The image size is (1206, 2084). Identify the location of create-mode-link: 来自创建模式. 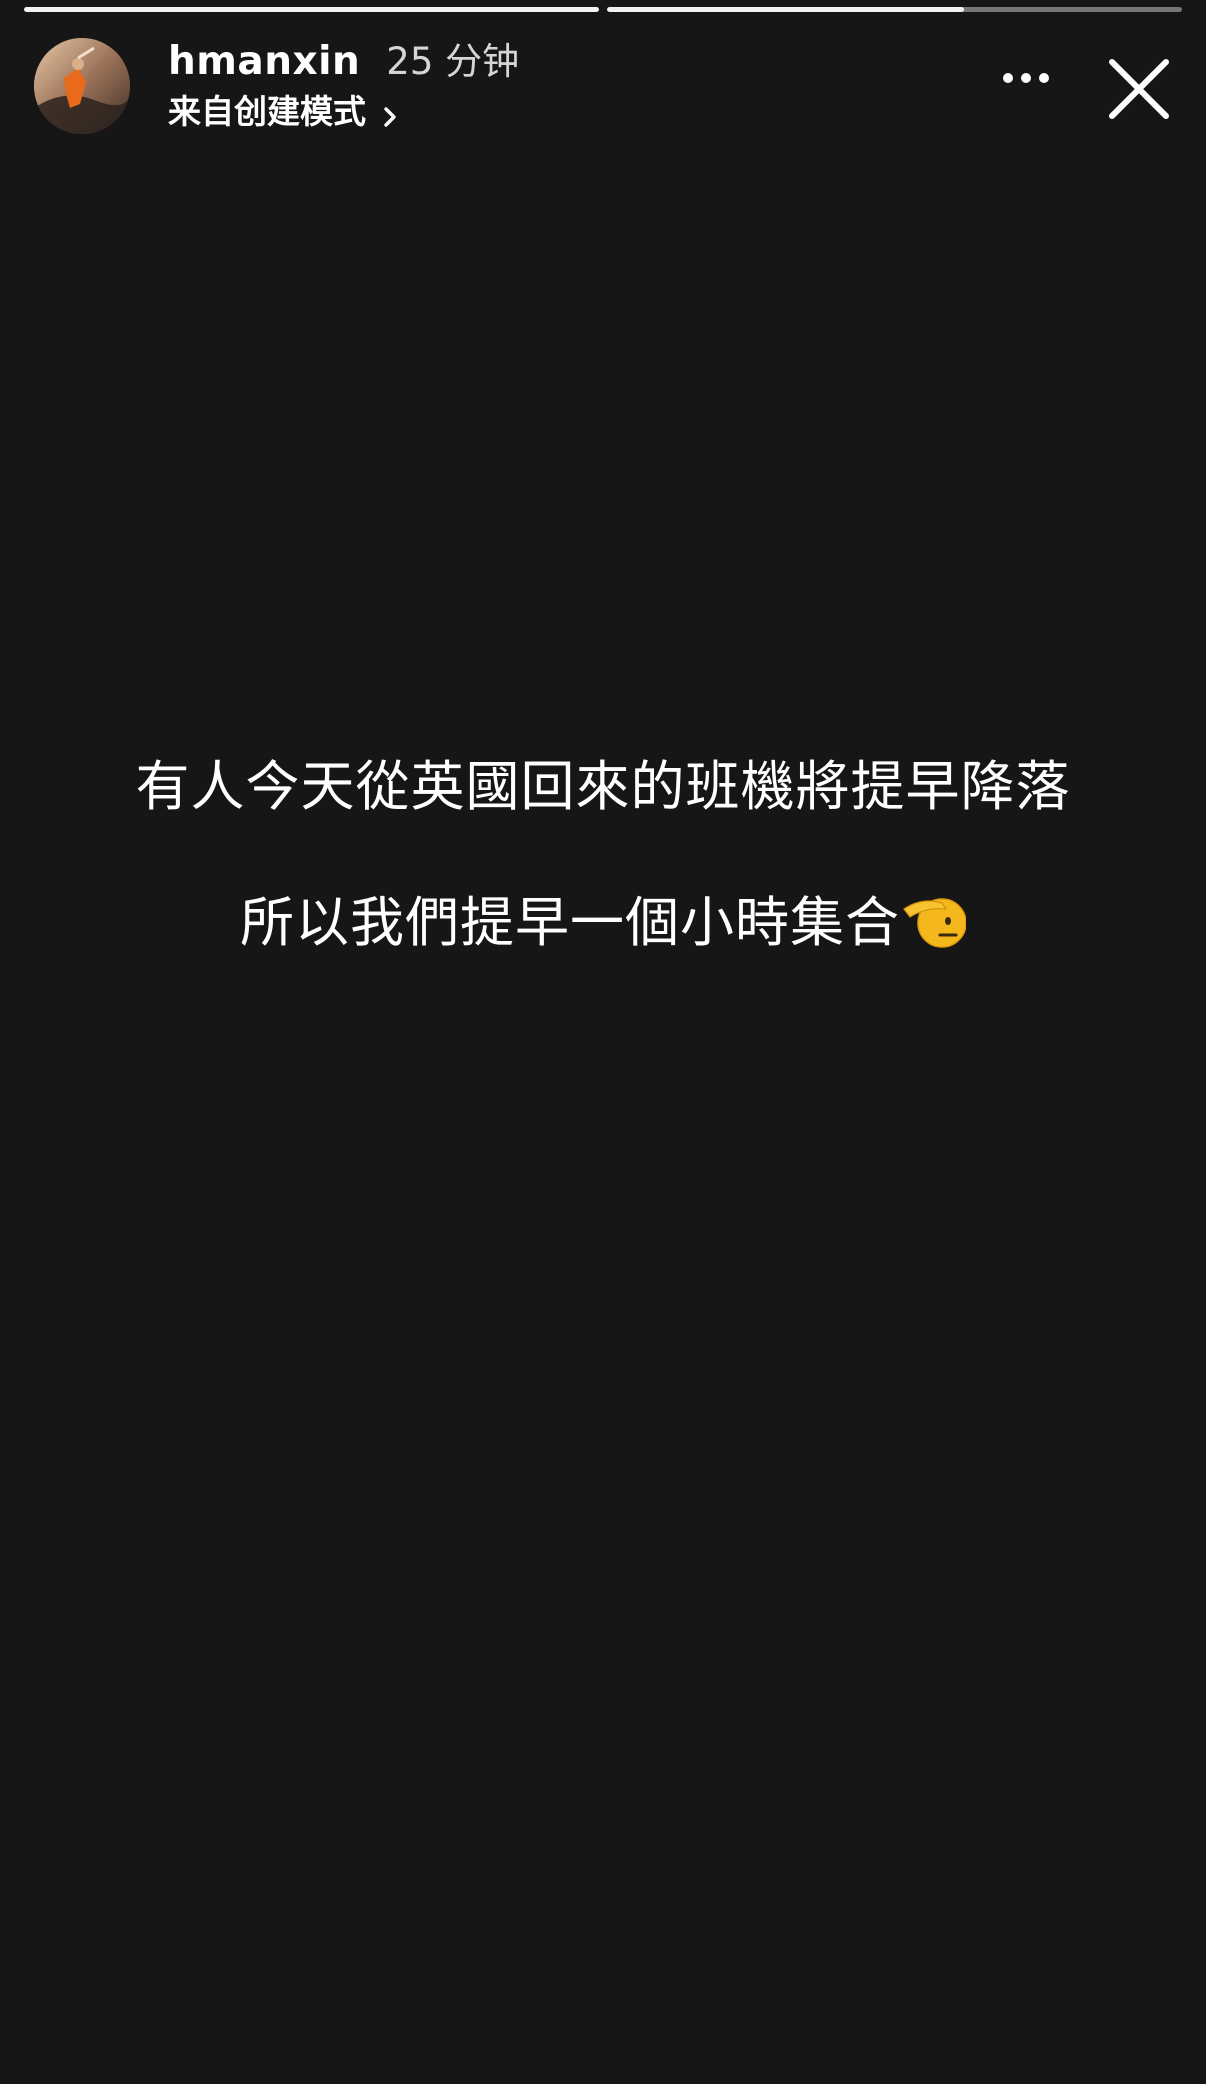
(343, 112).